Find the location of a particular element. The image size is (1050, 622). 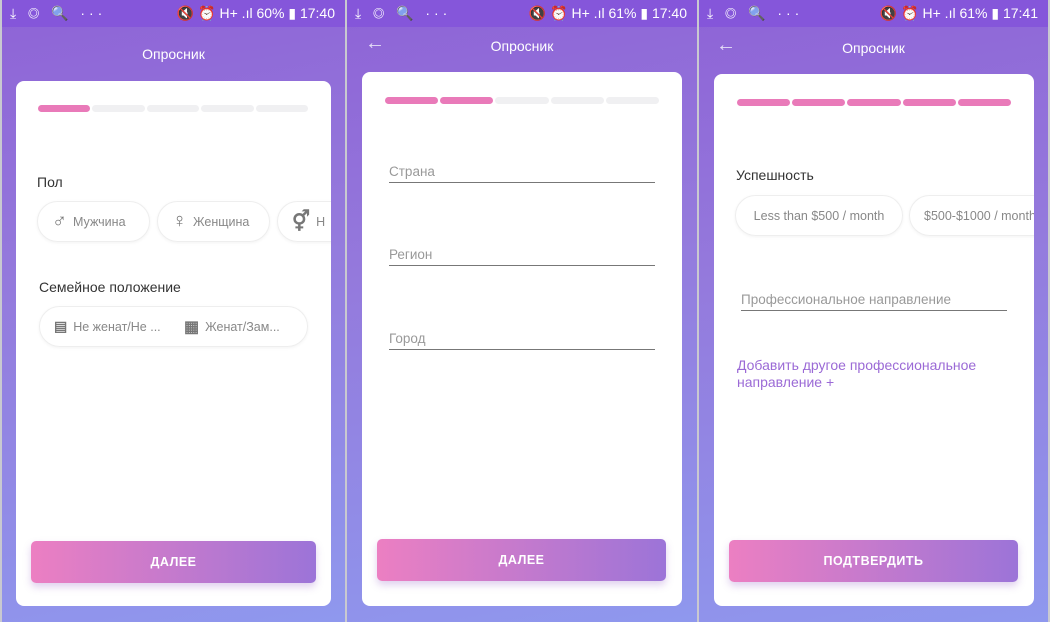

country-field: Страна is located at coordinates (522, 173).